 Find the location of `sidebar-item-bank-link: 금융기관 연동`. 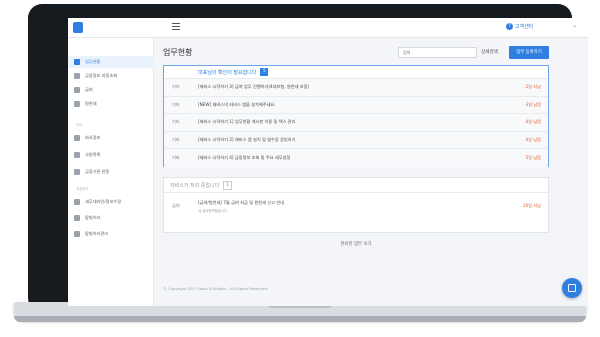

sidebar-item-bank-link: 금융기관 연동 is located at coordinates (111, 172).